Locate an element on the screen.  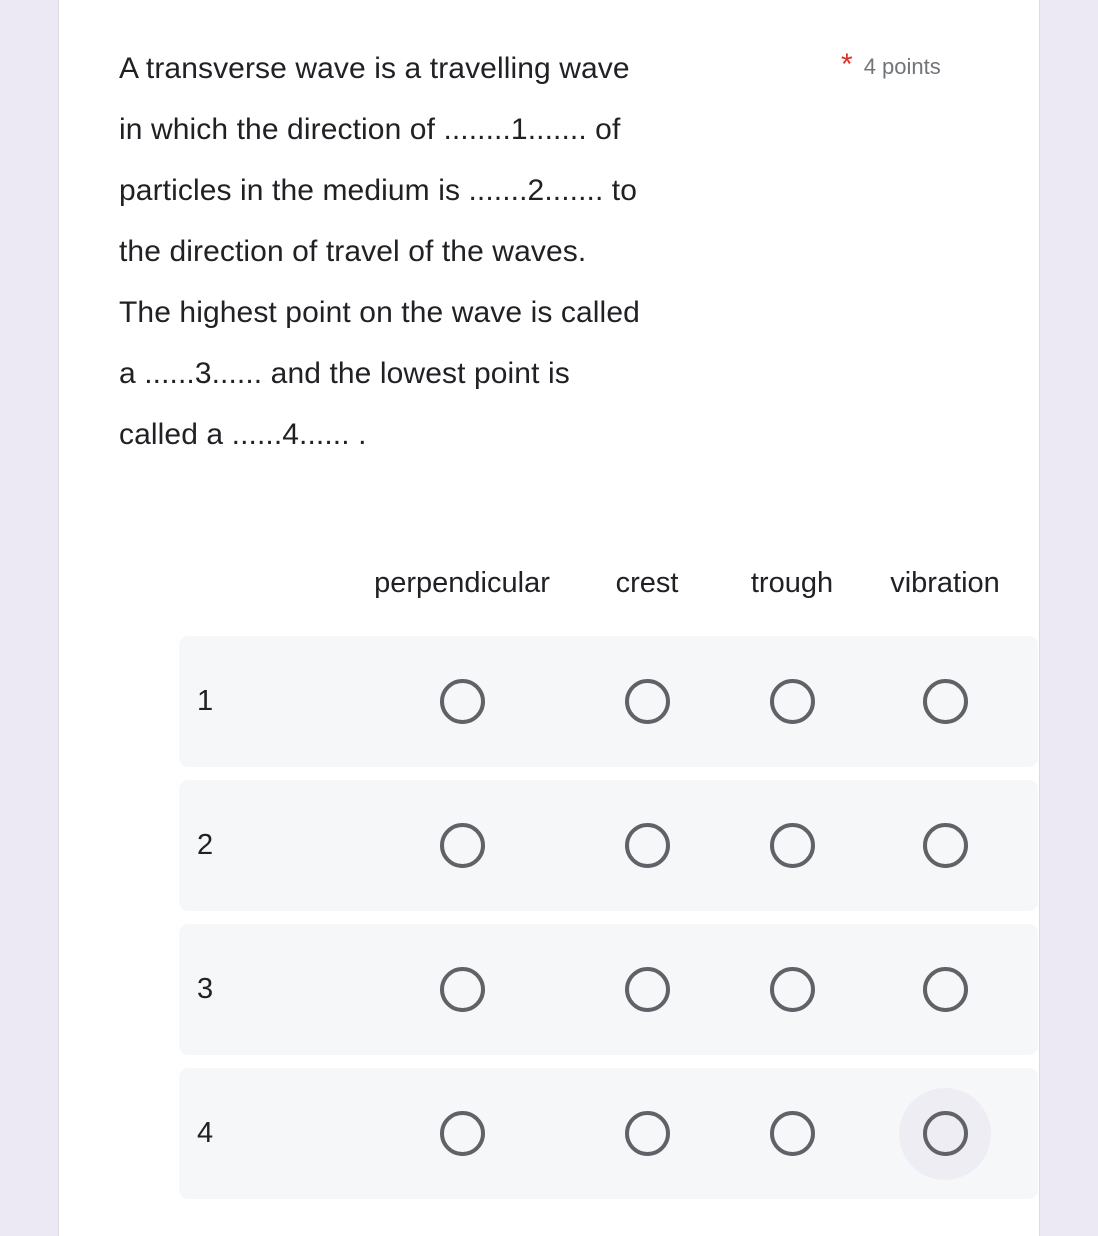
radio-button-1-vibration is located at coordinates (945, 701).